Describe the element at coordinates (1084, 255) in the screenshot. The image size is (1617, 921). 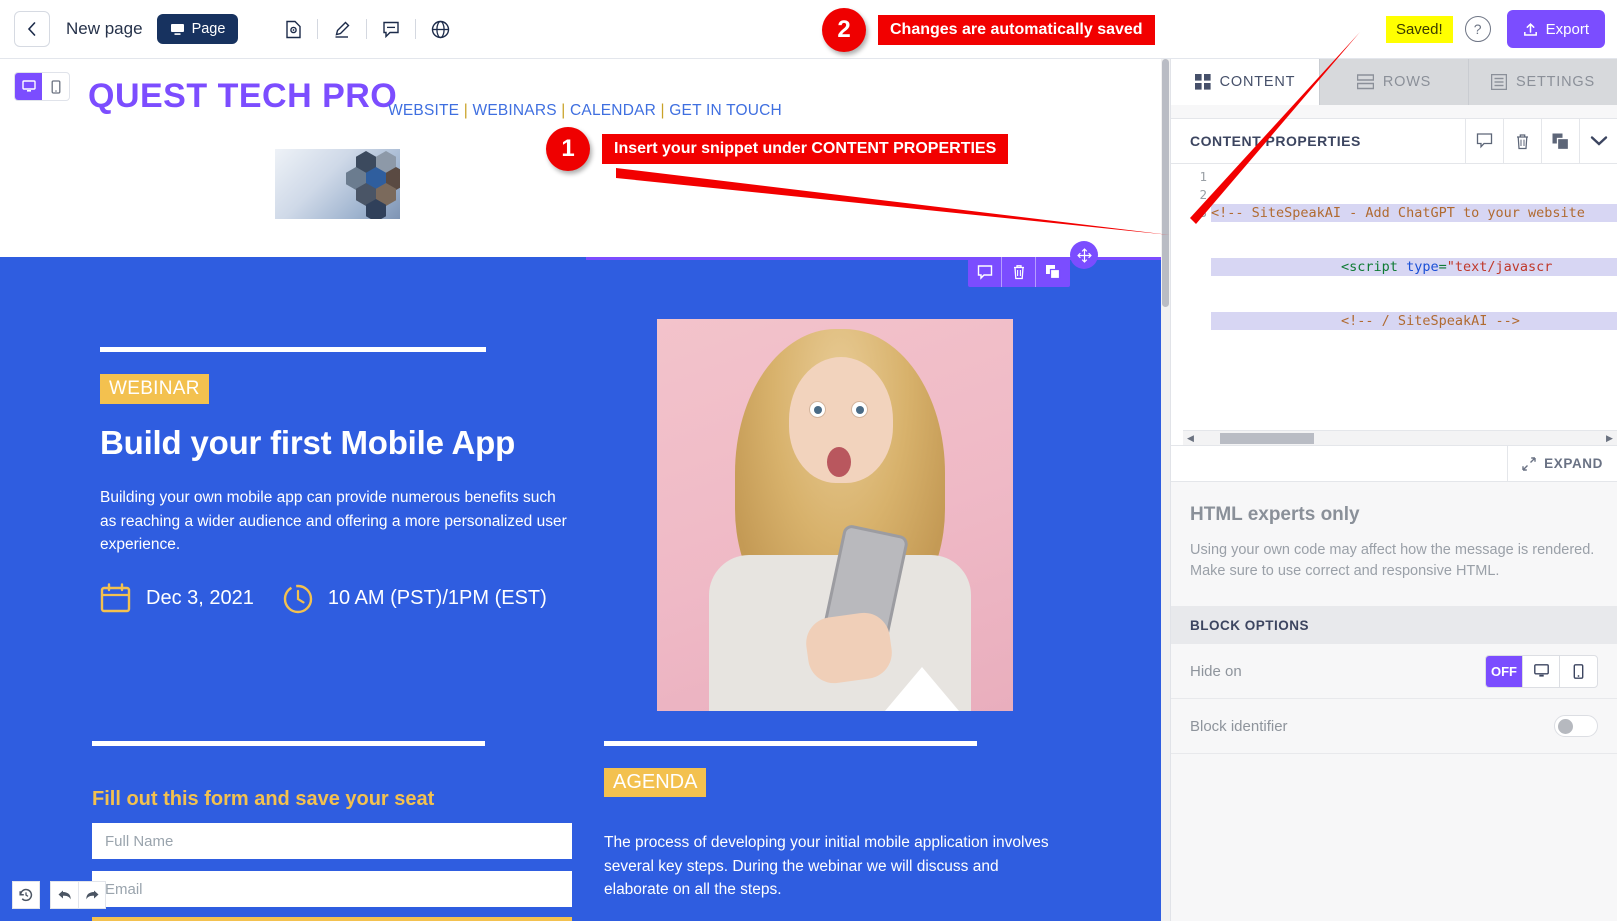
I see `move-block-handle` at that location.